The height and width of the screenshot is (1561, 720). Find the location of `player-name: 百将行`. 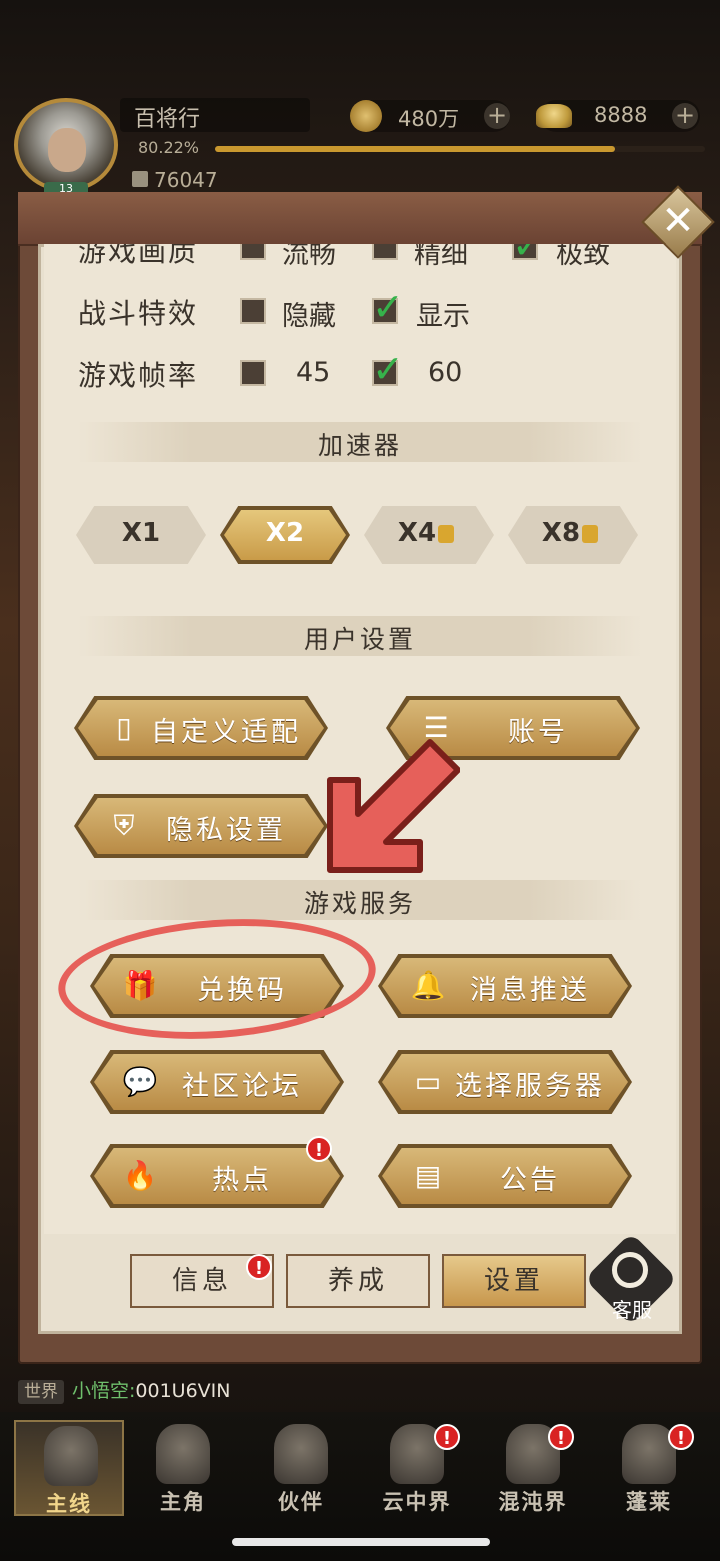

player-name: 百将行 is located at coordinates (167, 119).